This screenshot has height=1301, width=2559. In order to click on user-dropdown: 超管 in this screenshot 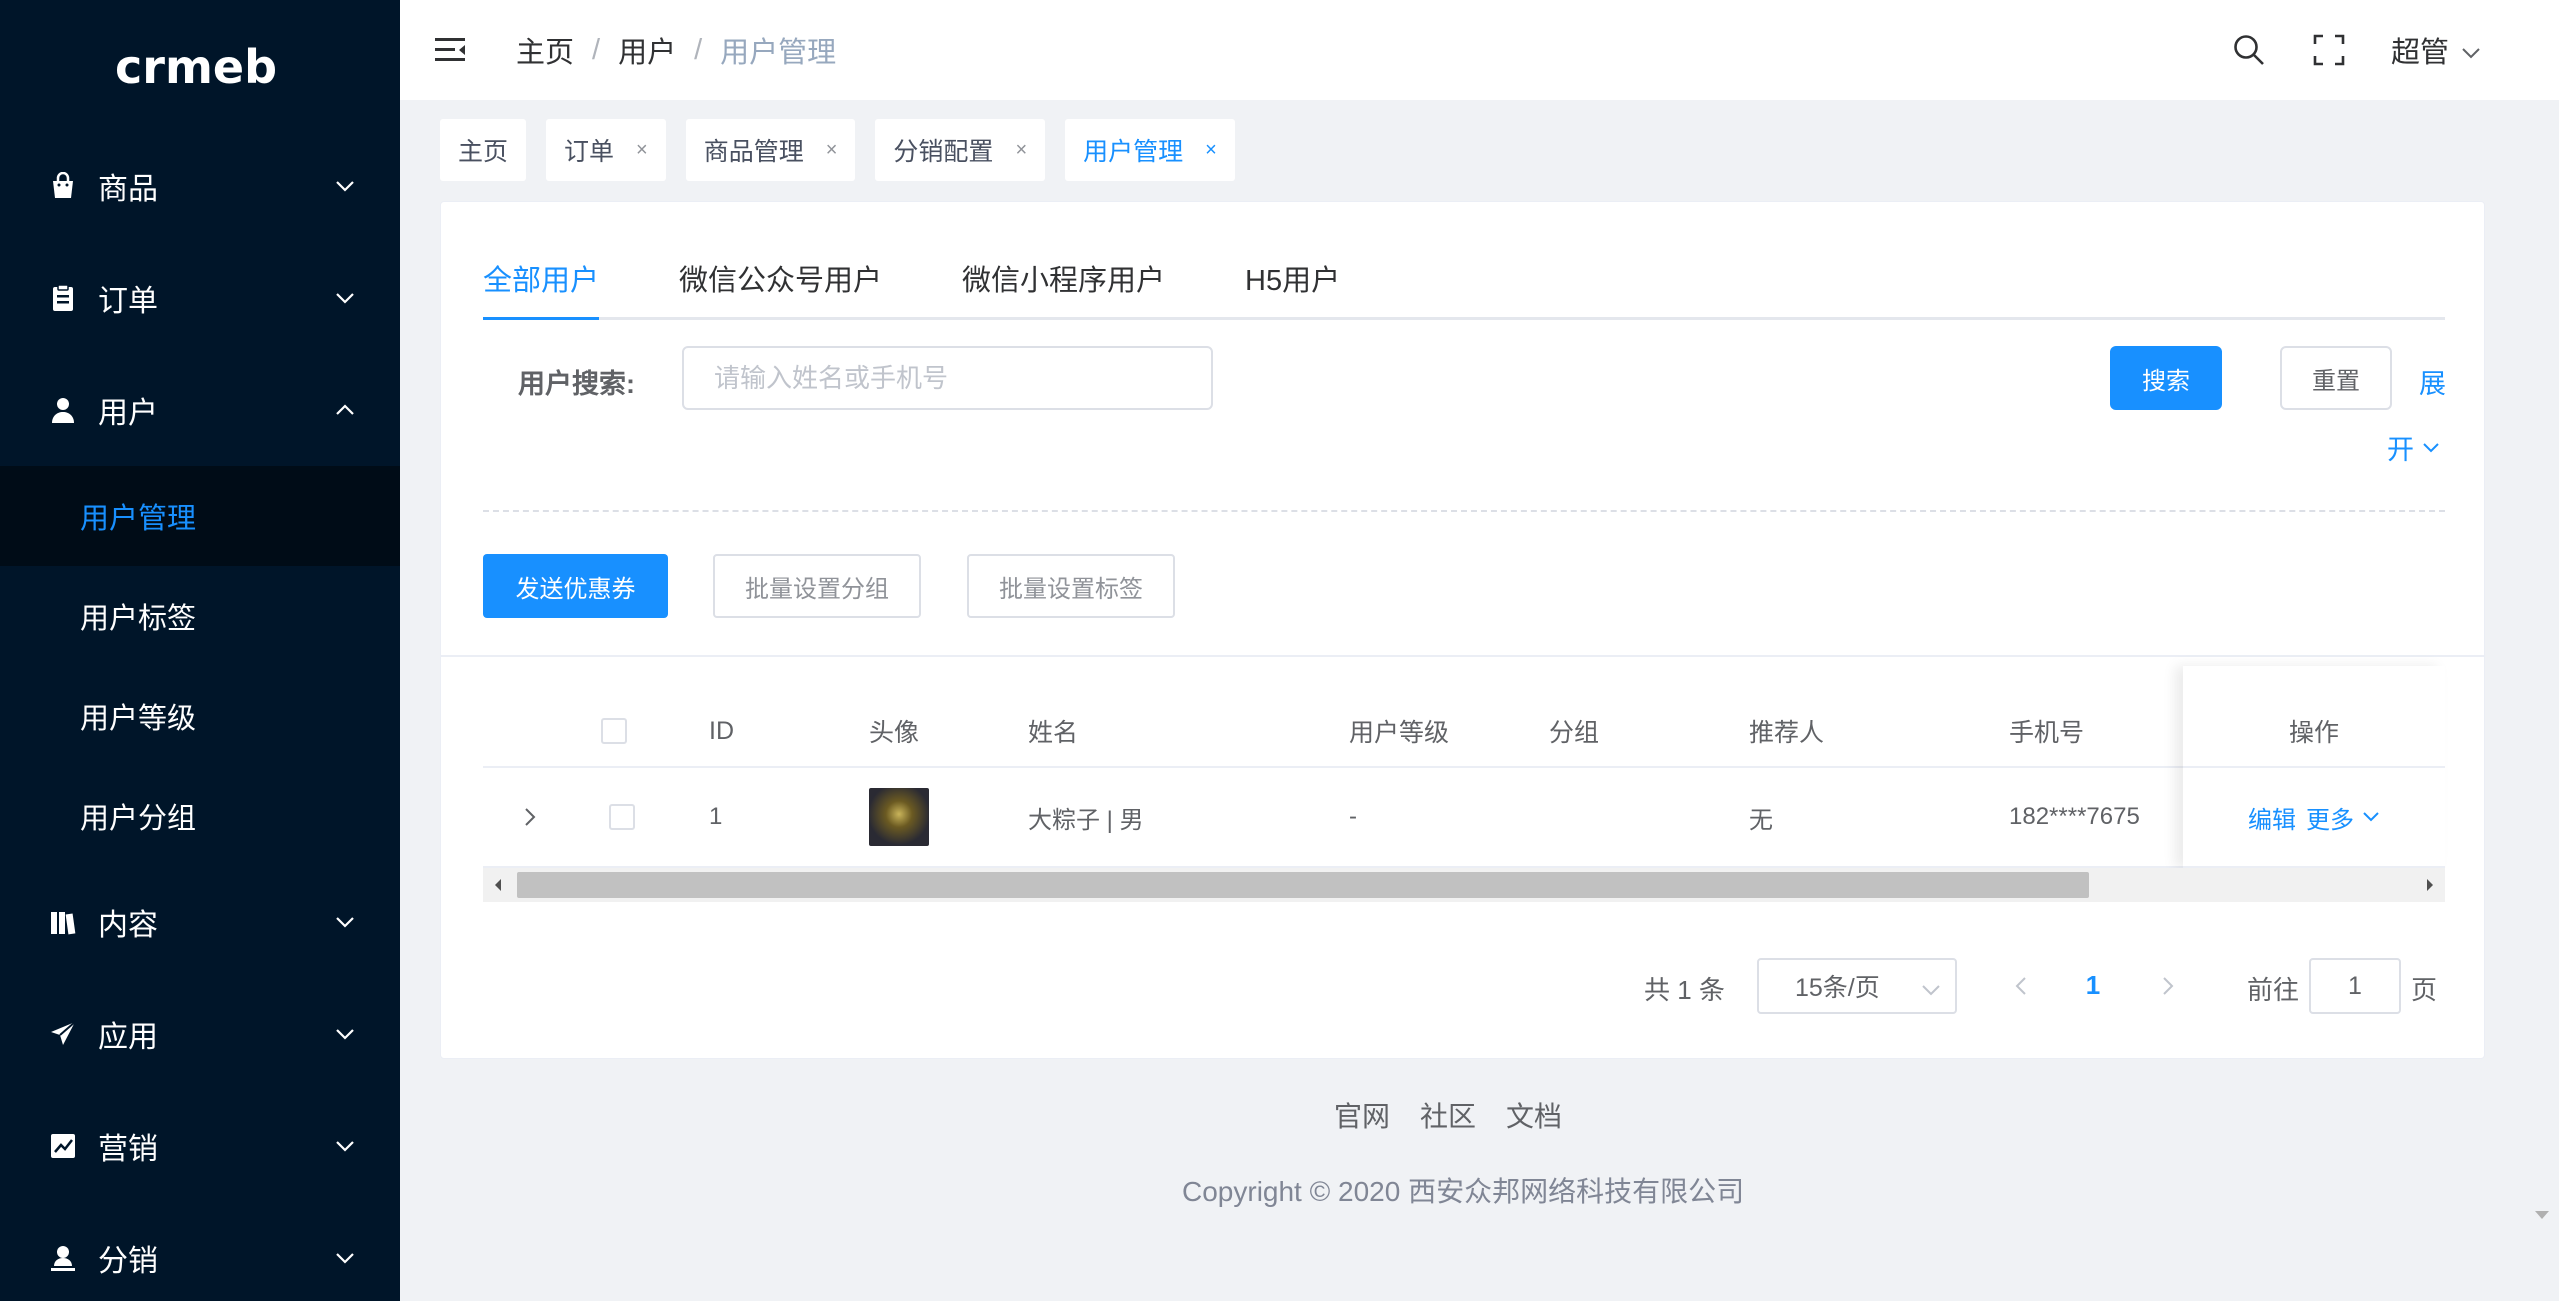, I will do `click(2436, 50)`.